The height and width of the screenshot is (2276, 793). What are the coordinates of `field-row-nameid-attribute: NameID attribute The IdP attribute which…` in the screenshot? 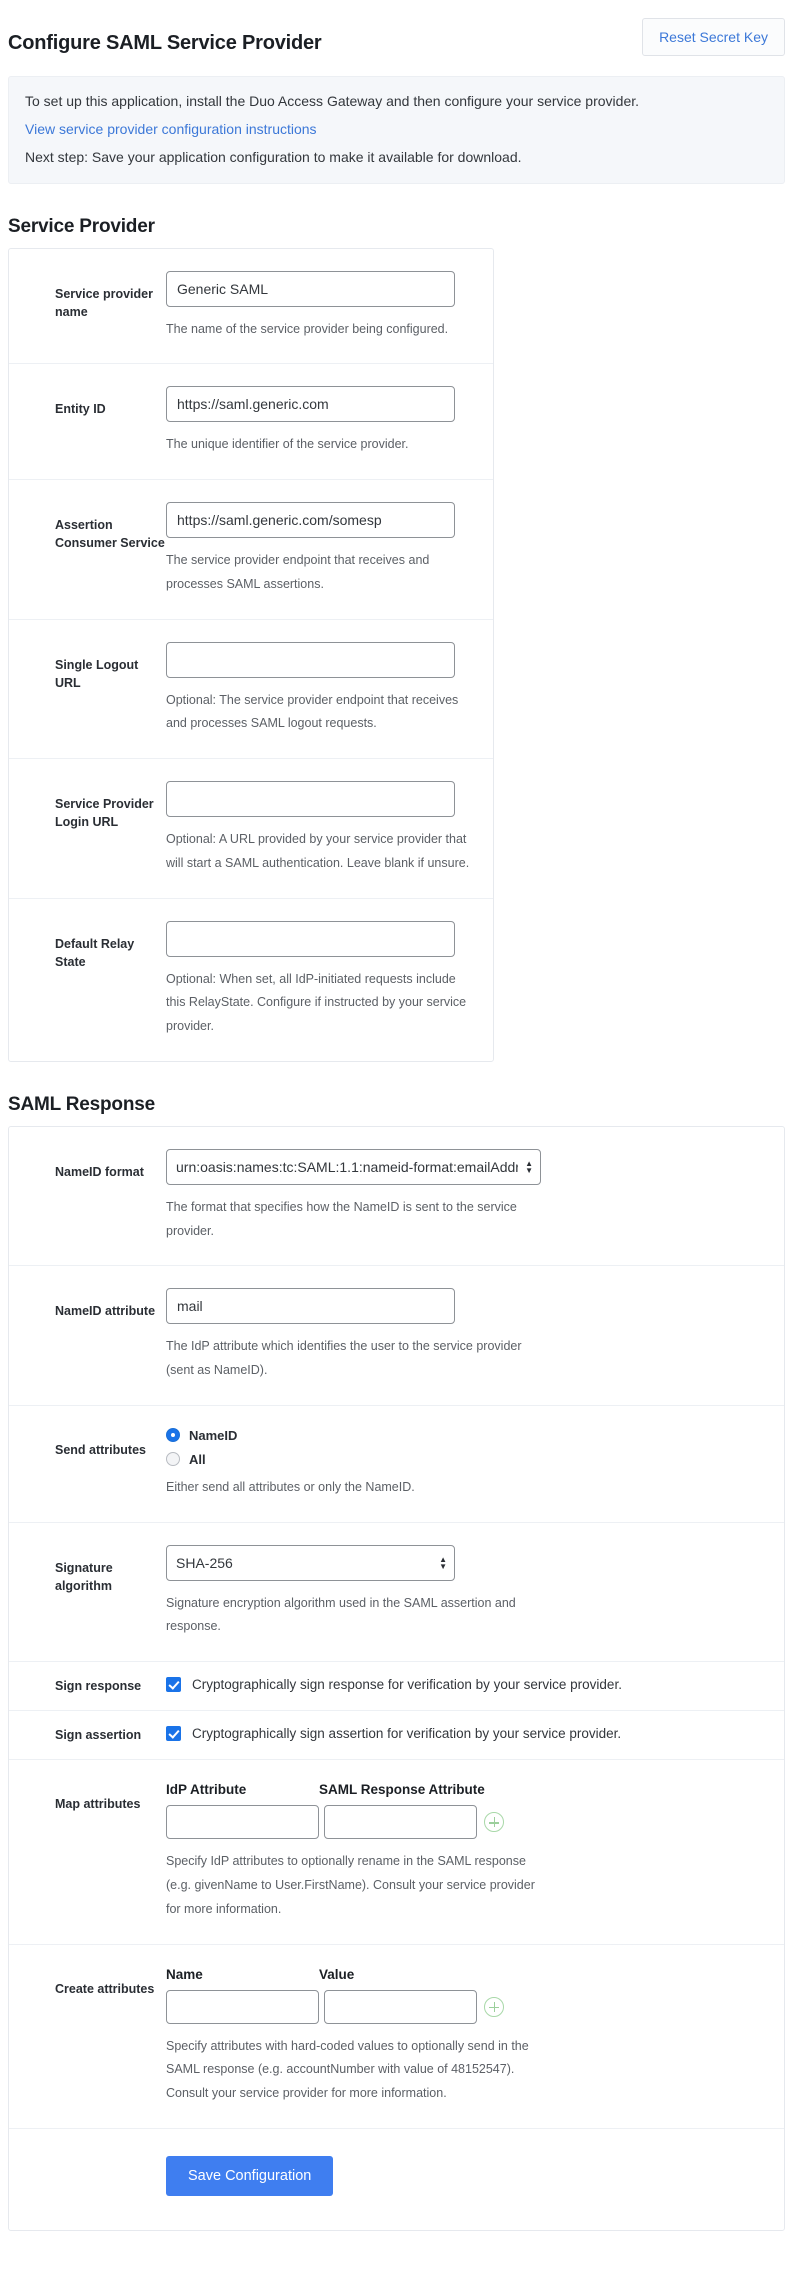 It's located at (396, 1335).